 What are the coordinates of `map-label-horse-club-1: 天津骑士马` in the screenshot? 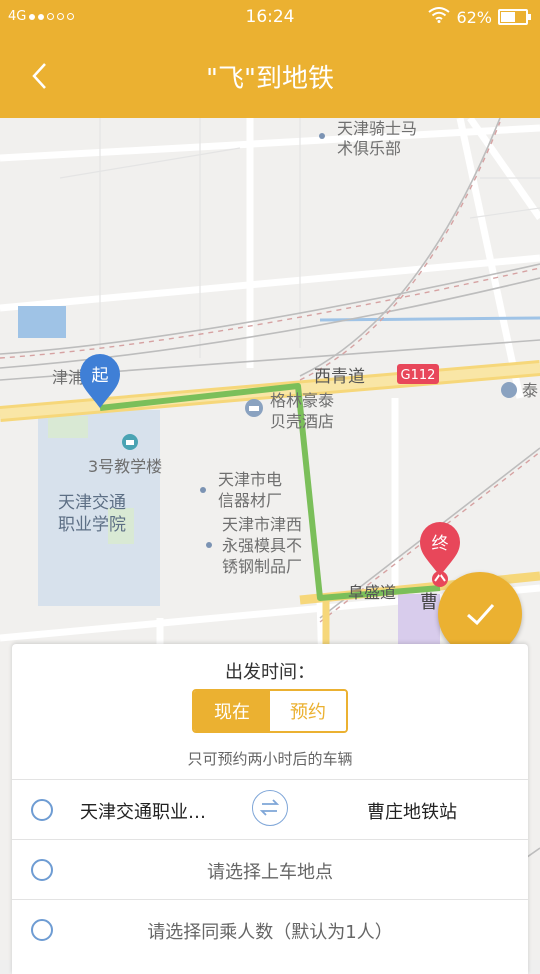 It's located at (377, 128).